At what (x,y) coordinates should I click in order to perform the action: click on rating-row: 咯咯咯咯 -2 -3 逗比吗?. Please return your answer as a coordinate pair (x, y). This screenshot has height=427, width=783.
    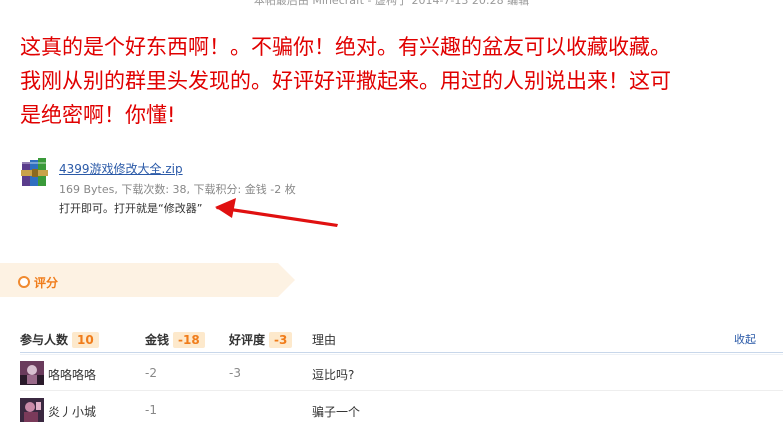
    Looking at the image, I should click on (401, 375).